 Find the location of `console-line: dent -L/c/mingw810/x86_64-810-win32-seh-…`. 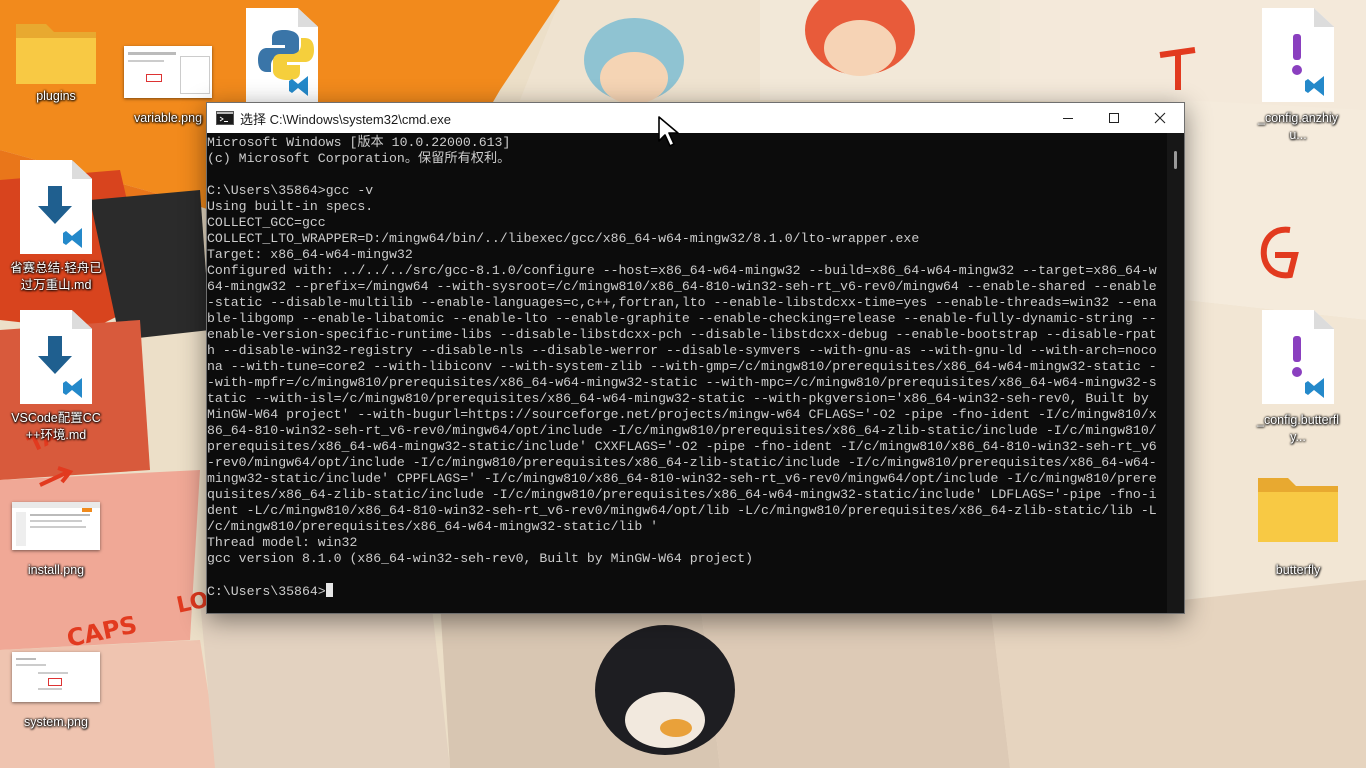

console-line: dent -L/c/mingw810/x86_64-810-win32-seh-… is located at coordinates (682, 510).